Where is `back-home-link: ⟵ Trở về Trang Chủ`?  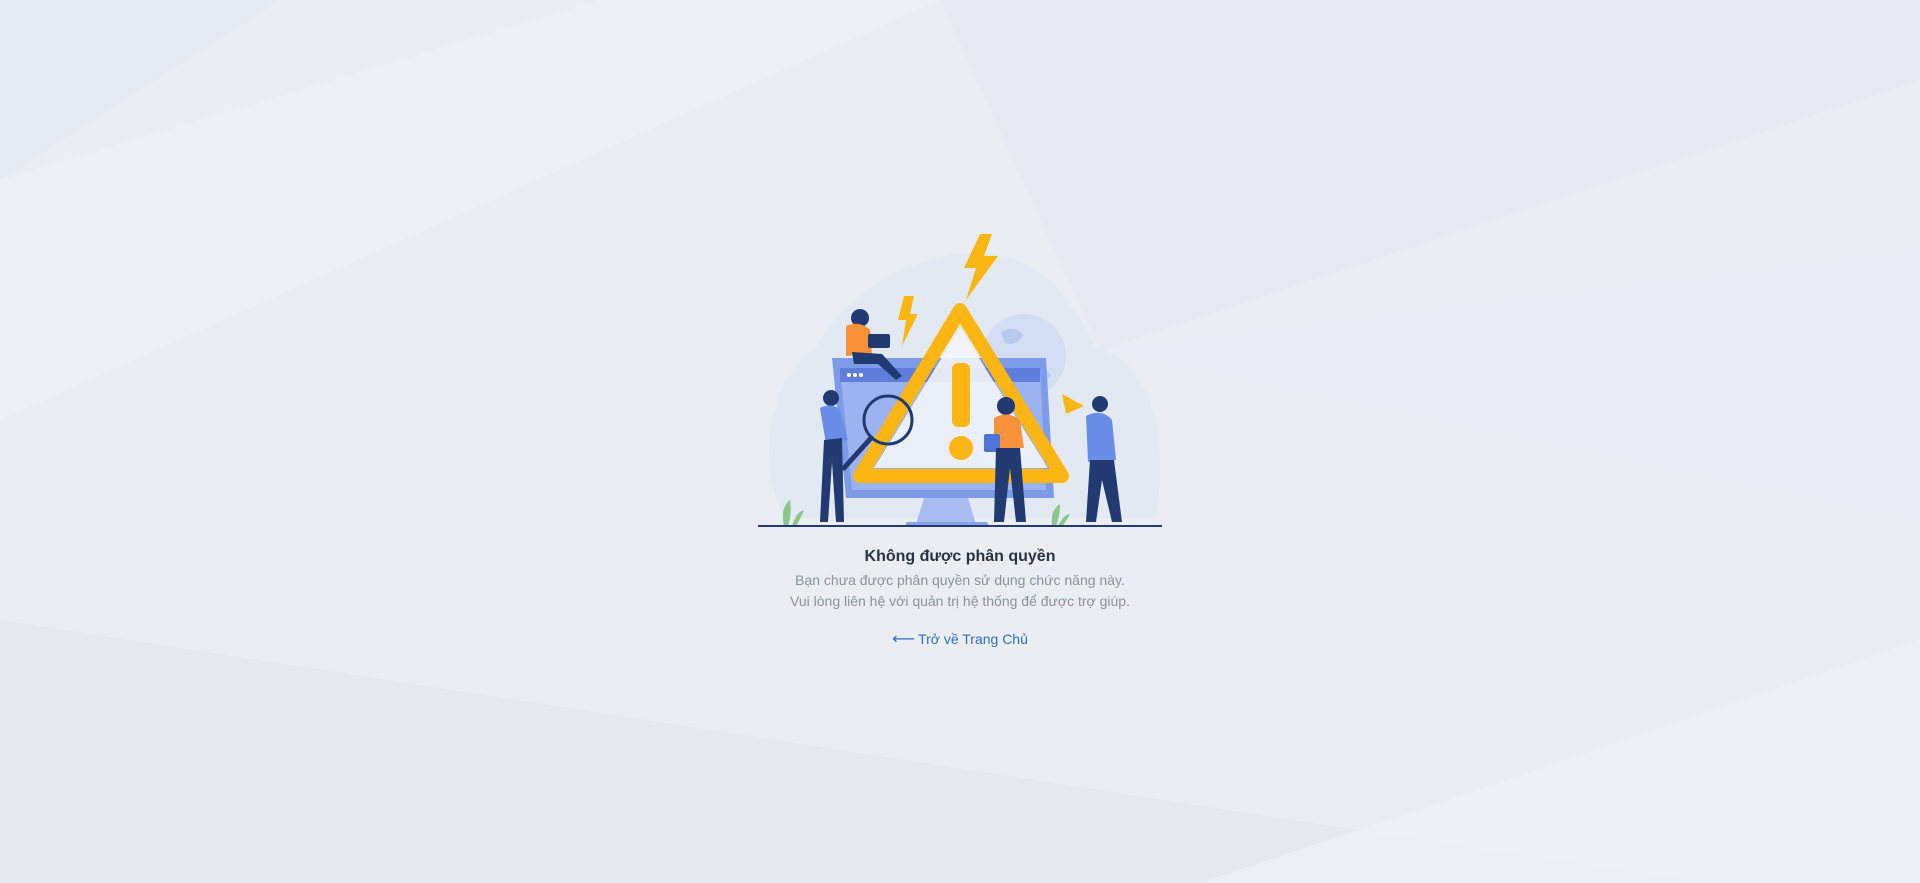 back-home-link: ⟵ Trở về Trang Chủ is located at coordinates (960, 639).